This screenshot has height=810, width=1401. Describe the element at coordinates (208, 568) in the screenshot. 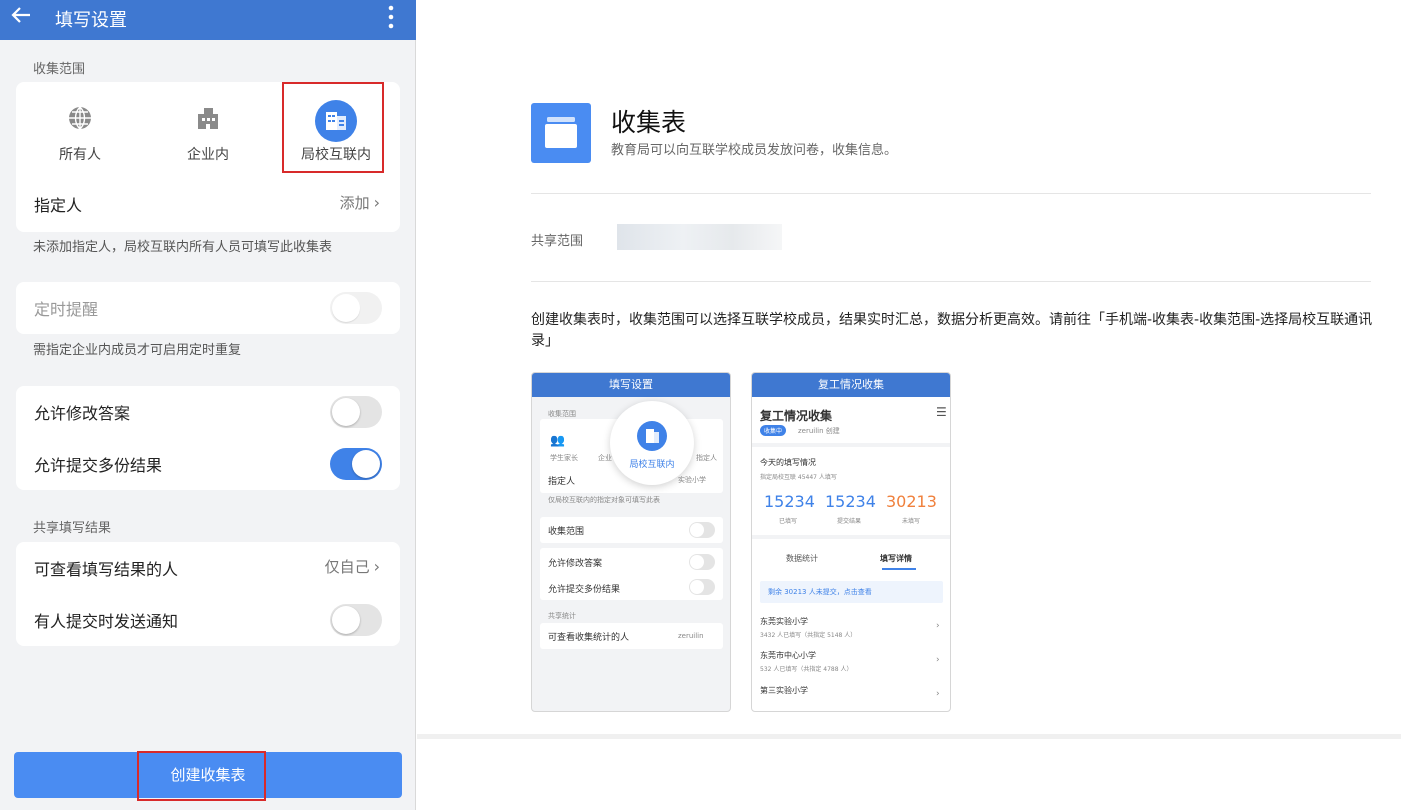

I see `viewers-row: 可查看填写结果的人 仅自己 ›` at that location.